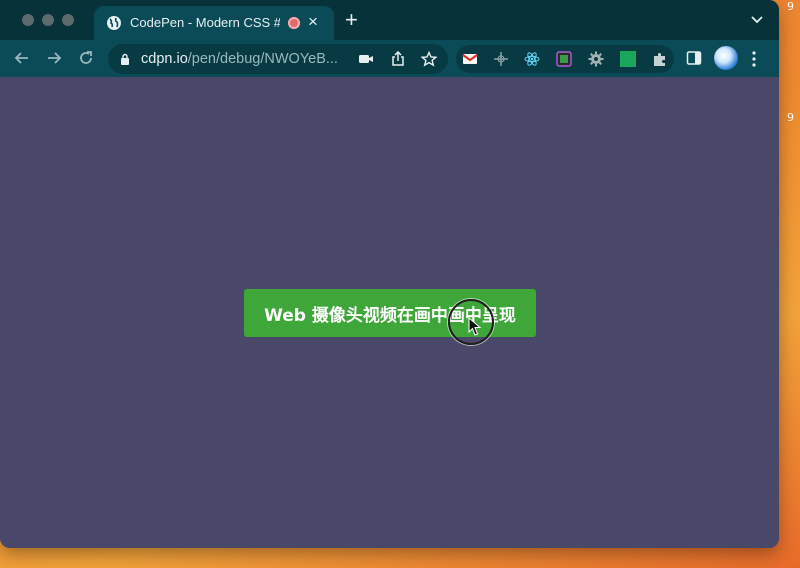 The height and width of the screenshot is (568, 800). I want to click on tab-strip: CodePen - Modern CSS #1 × +, so click(389, 20).